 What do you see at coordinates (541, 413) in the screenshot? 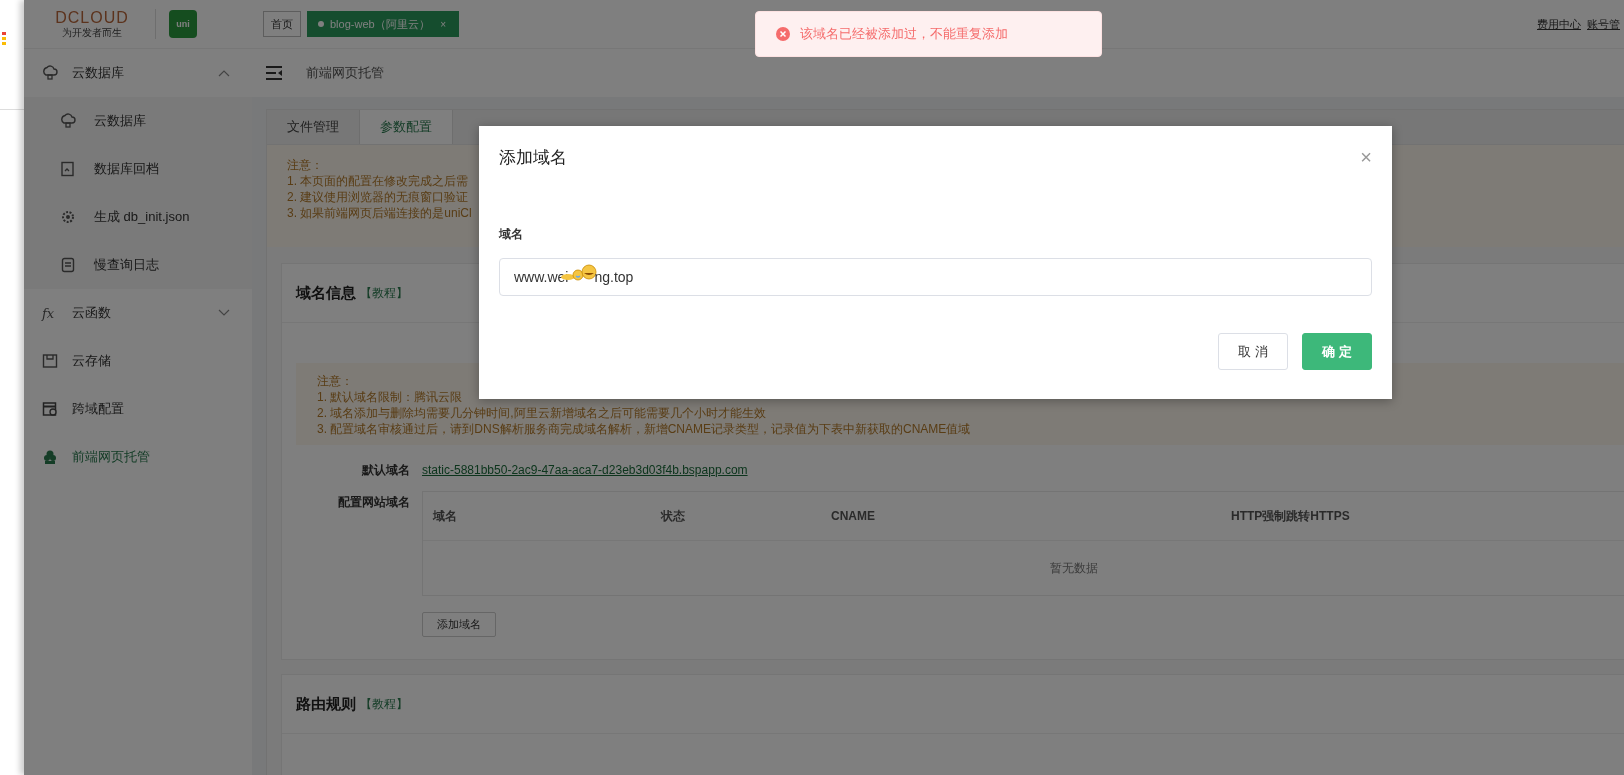
I see `notice-line: 2. 域名添加与删除均需要几分钟时间,阿里云新增域名之后可能需要几个小时才能生效` at bounding box center [541, 413].